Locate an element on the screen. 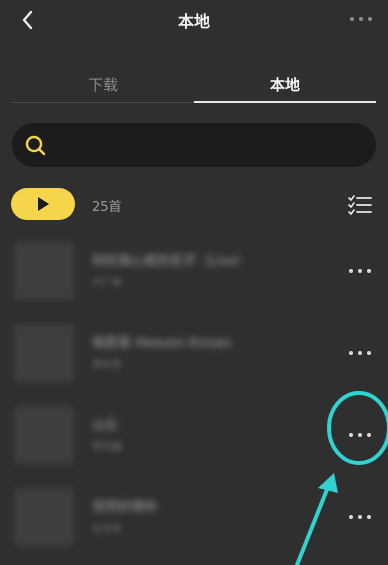 The width and height of the screenshot is (388, 565). tab-download: 下载 is located at coordinates (103, 84).